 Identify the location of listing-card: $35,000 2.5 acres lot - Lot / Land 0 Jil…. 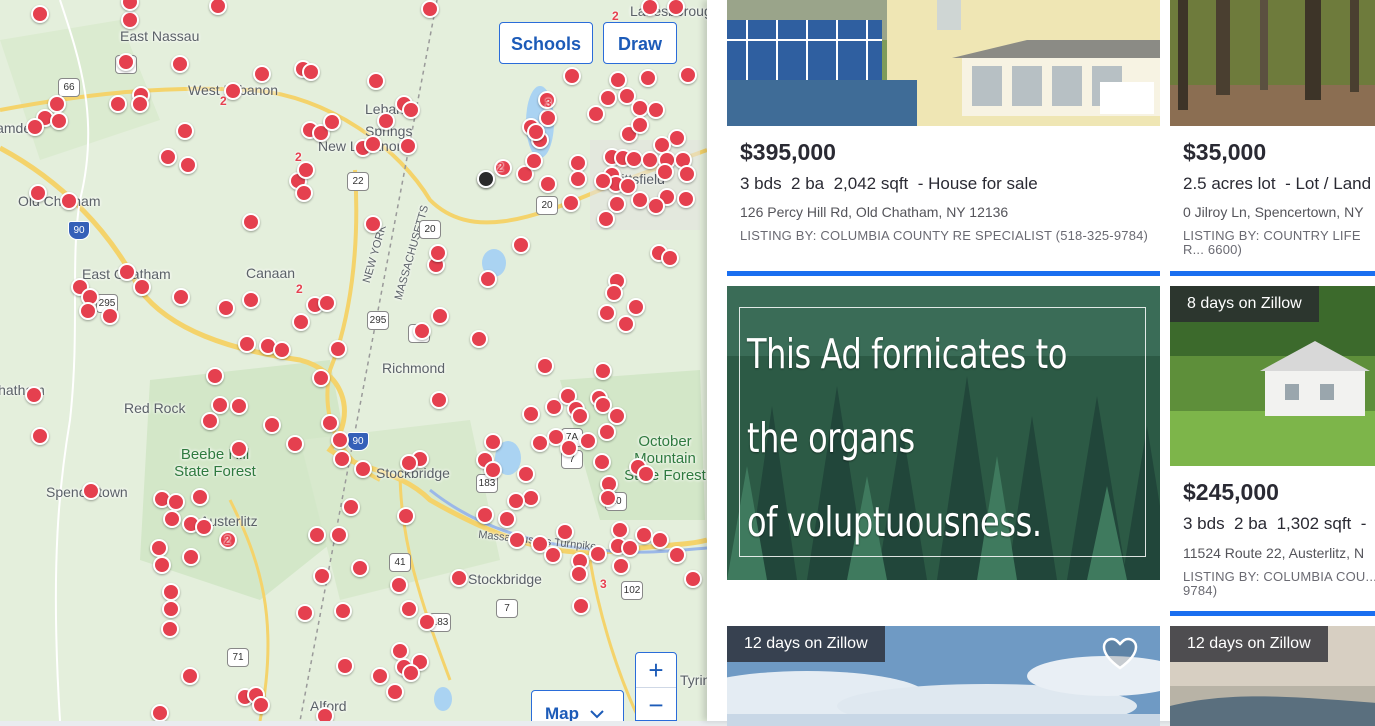
(1272, 138).